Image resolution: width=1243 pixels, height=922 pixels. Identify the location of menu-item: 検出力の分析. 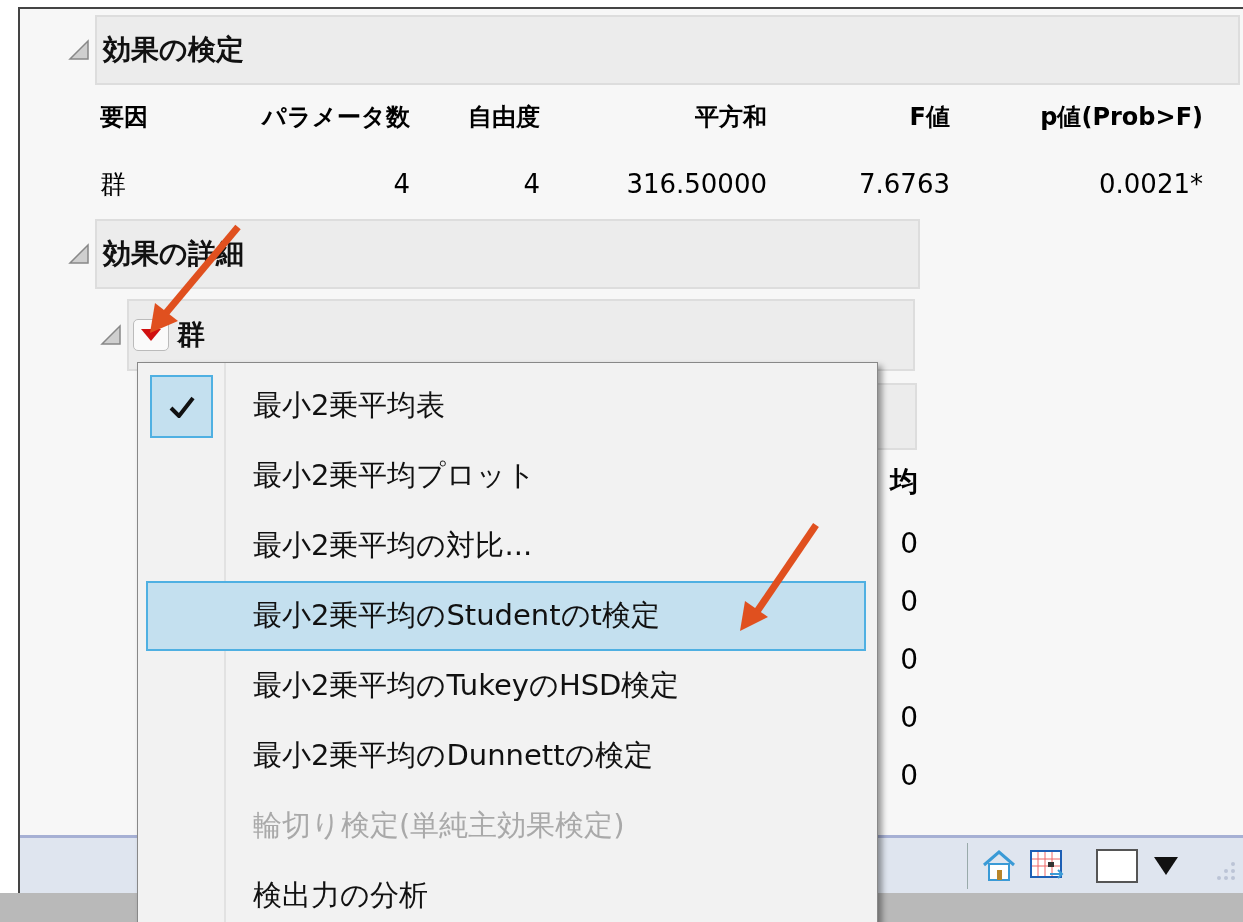
(506, 891).